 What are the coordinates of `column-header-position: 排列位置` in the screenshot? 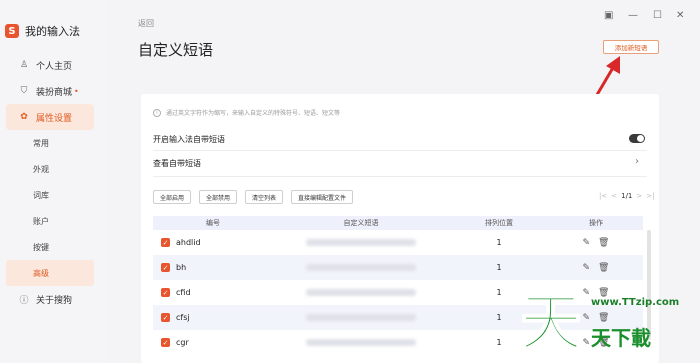 It's located at (499, 223).